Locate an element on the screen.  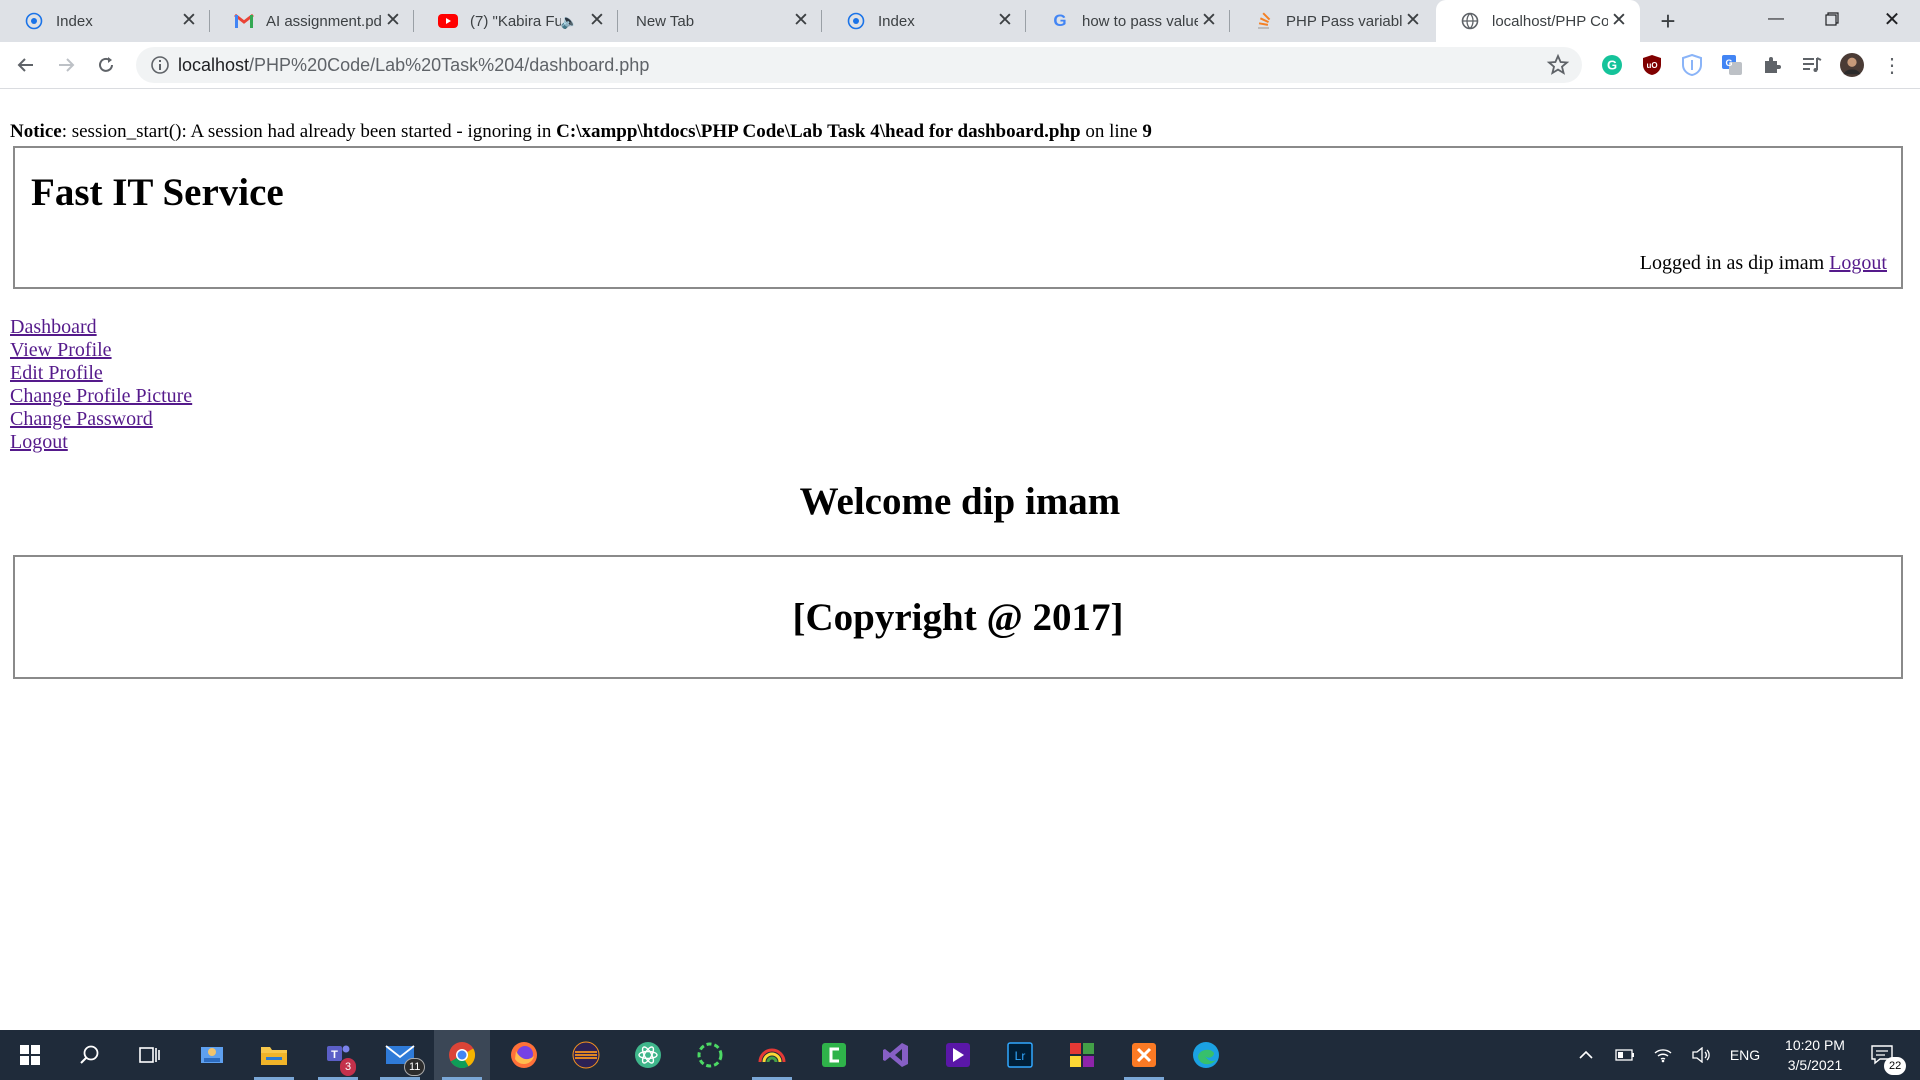
site-title: Fast IT Service is located at coordinates (157, 192).